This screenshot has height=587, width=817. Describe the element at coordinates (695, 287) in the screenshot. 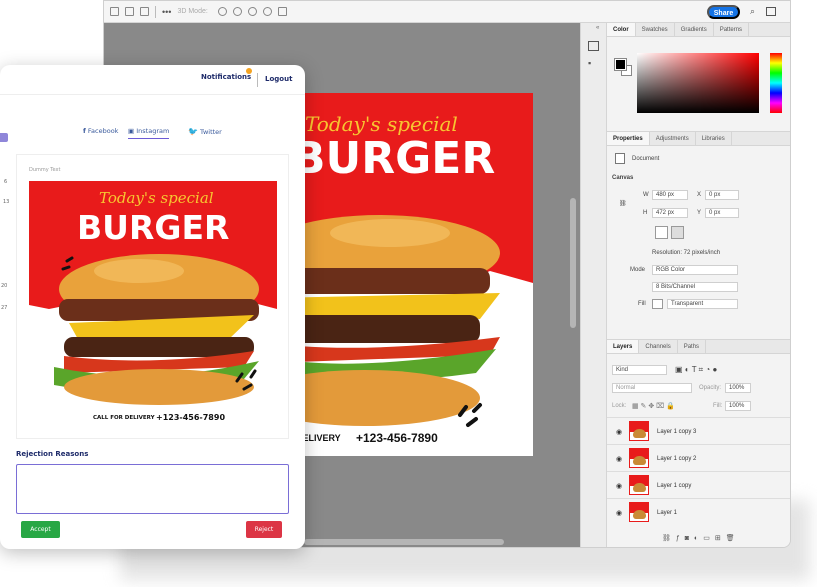

I see `bit-depth-select: 8 Bits/Channel` at that location.